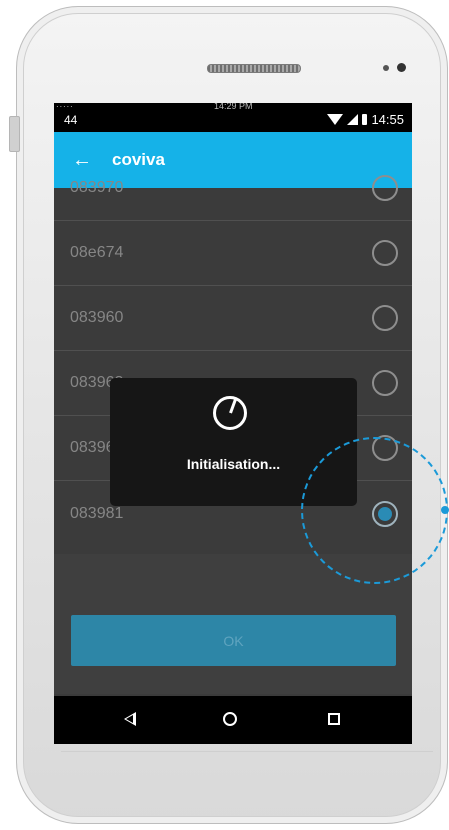 The height and width of the screenshot is (830, 449). I want to click on list-item: 083970, so click(233, 188).